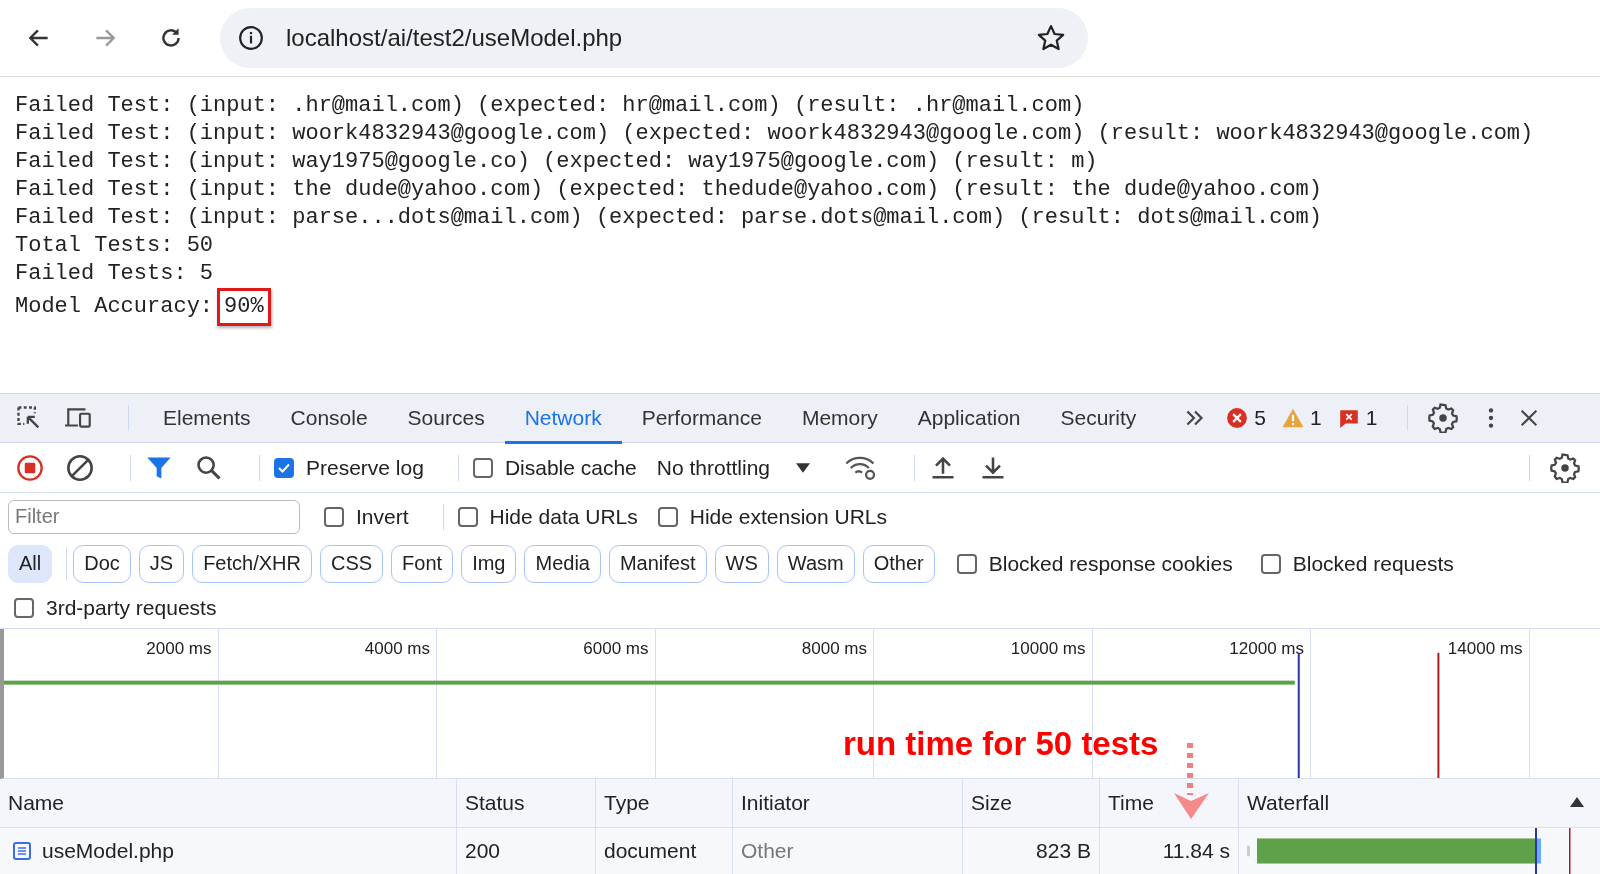 This screenshot has height=874, width=1600. Describe the element at coordinates (550, 106) in the screenshot. I see `output-line: Failed Test: (input: .hr@mail.com) (expected: hr@mail.com) (result: .hr@mail.com)` at that location.